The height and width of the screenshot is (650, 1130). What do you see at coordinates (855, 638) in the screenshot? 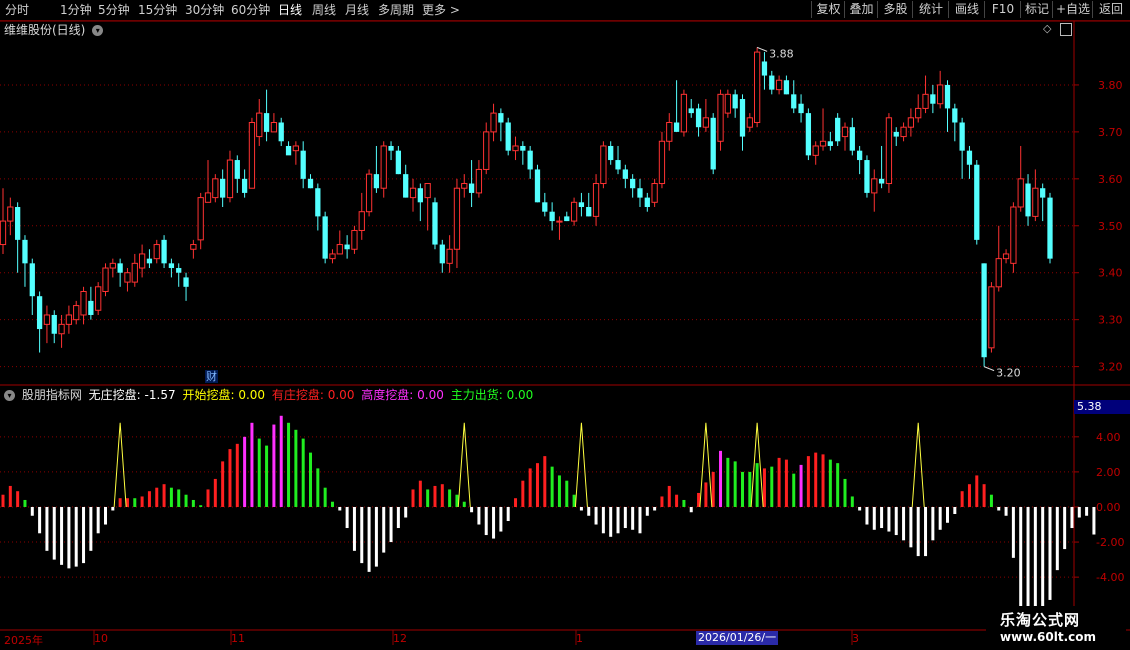
I see `date-label: 3` at bounding box center [855, 638].